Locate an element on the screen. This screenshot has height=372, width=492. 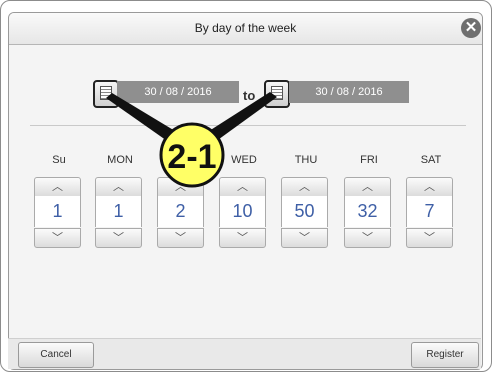
stepper-value: 32 is located at coordinates (367, 211).